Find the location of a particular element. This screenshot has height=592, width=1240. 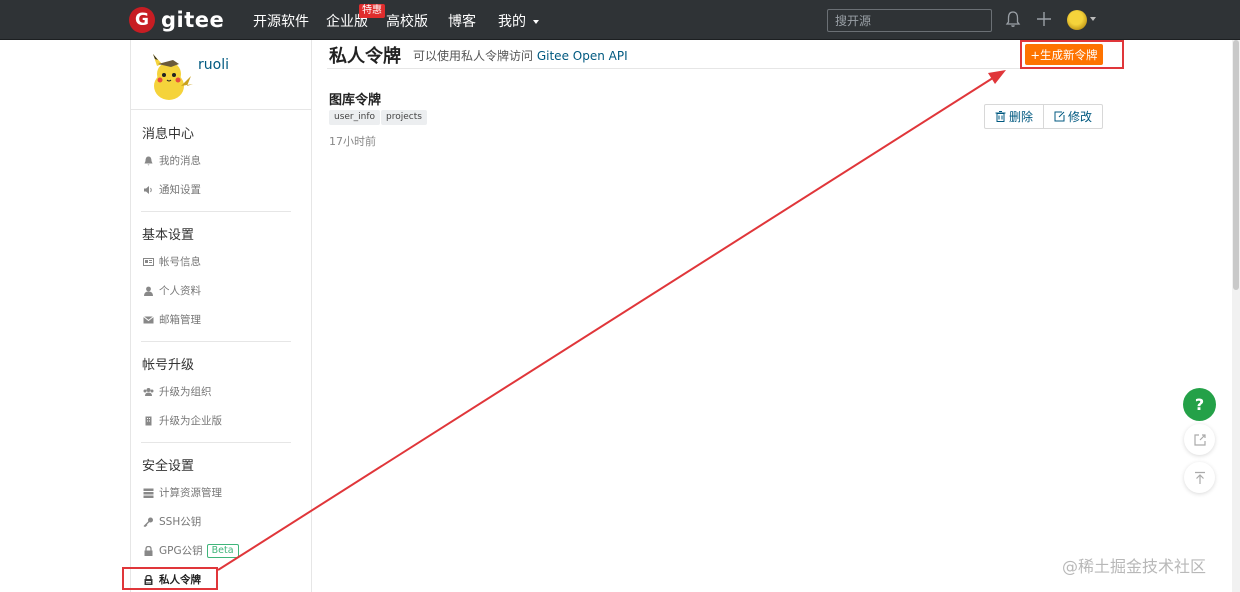

open-api-link: Gitee Open API is located at coordinates (582, 56).